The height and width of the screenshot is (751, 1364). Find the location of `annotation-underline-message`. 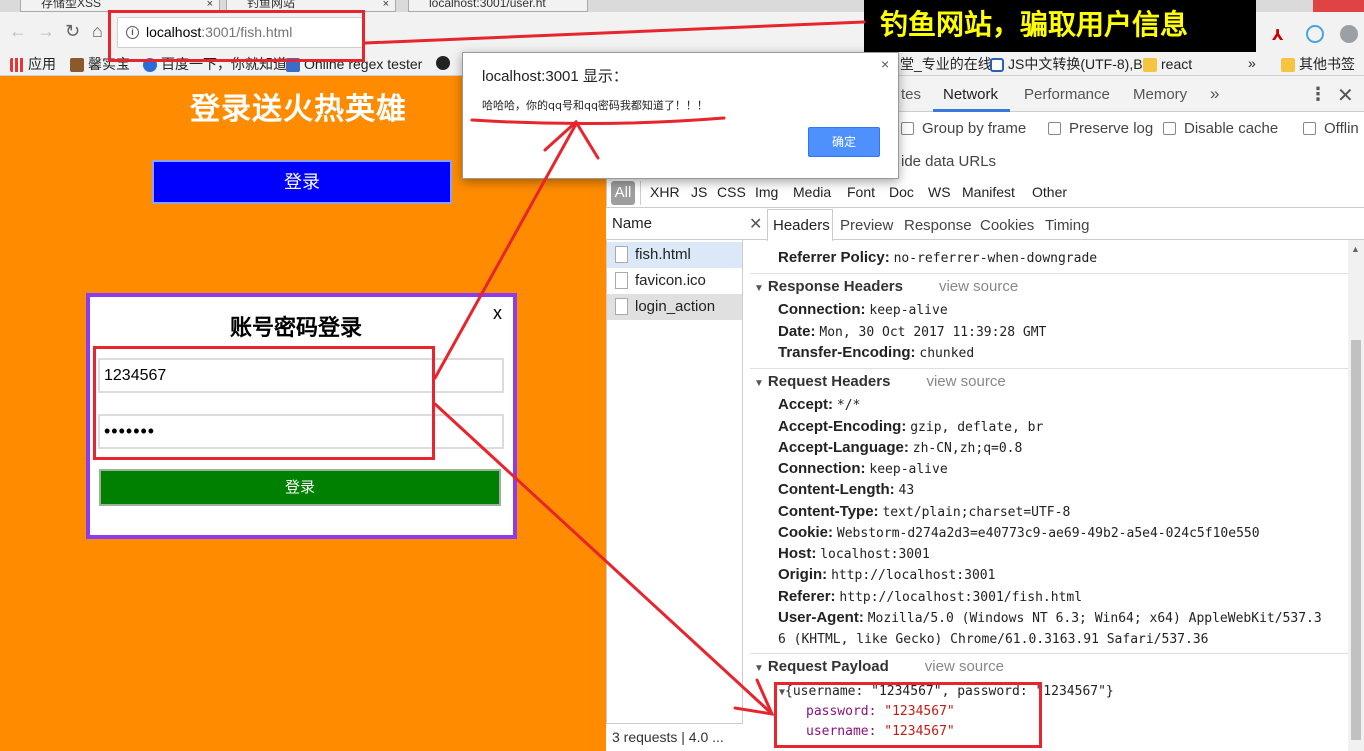

annotation-underline-message is located at coordinates (598, 121).